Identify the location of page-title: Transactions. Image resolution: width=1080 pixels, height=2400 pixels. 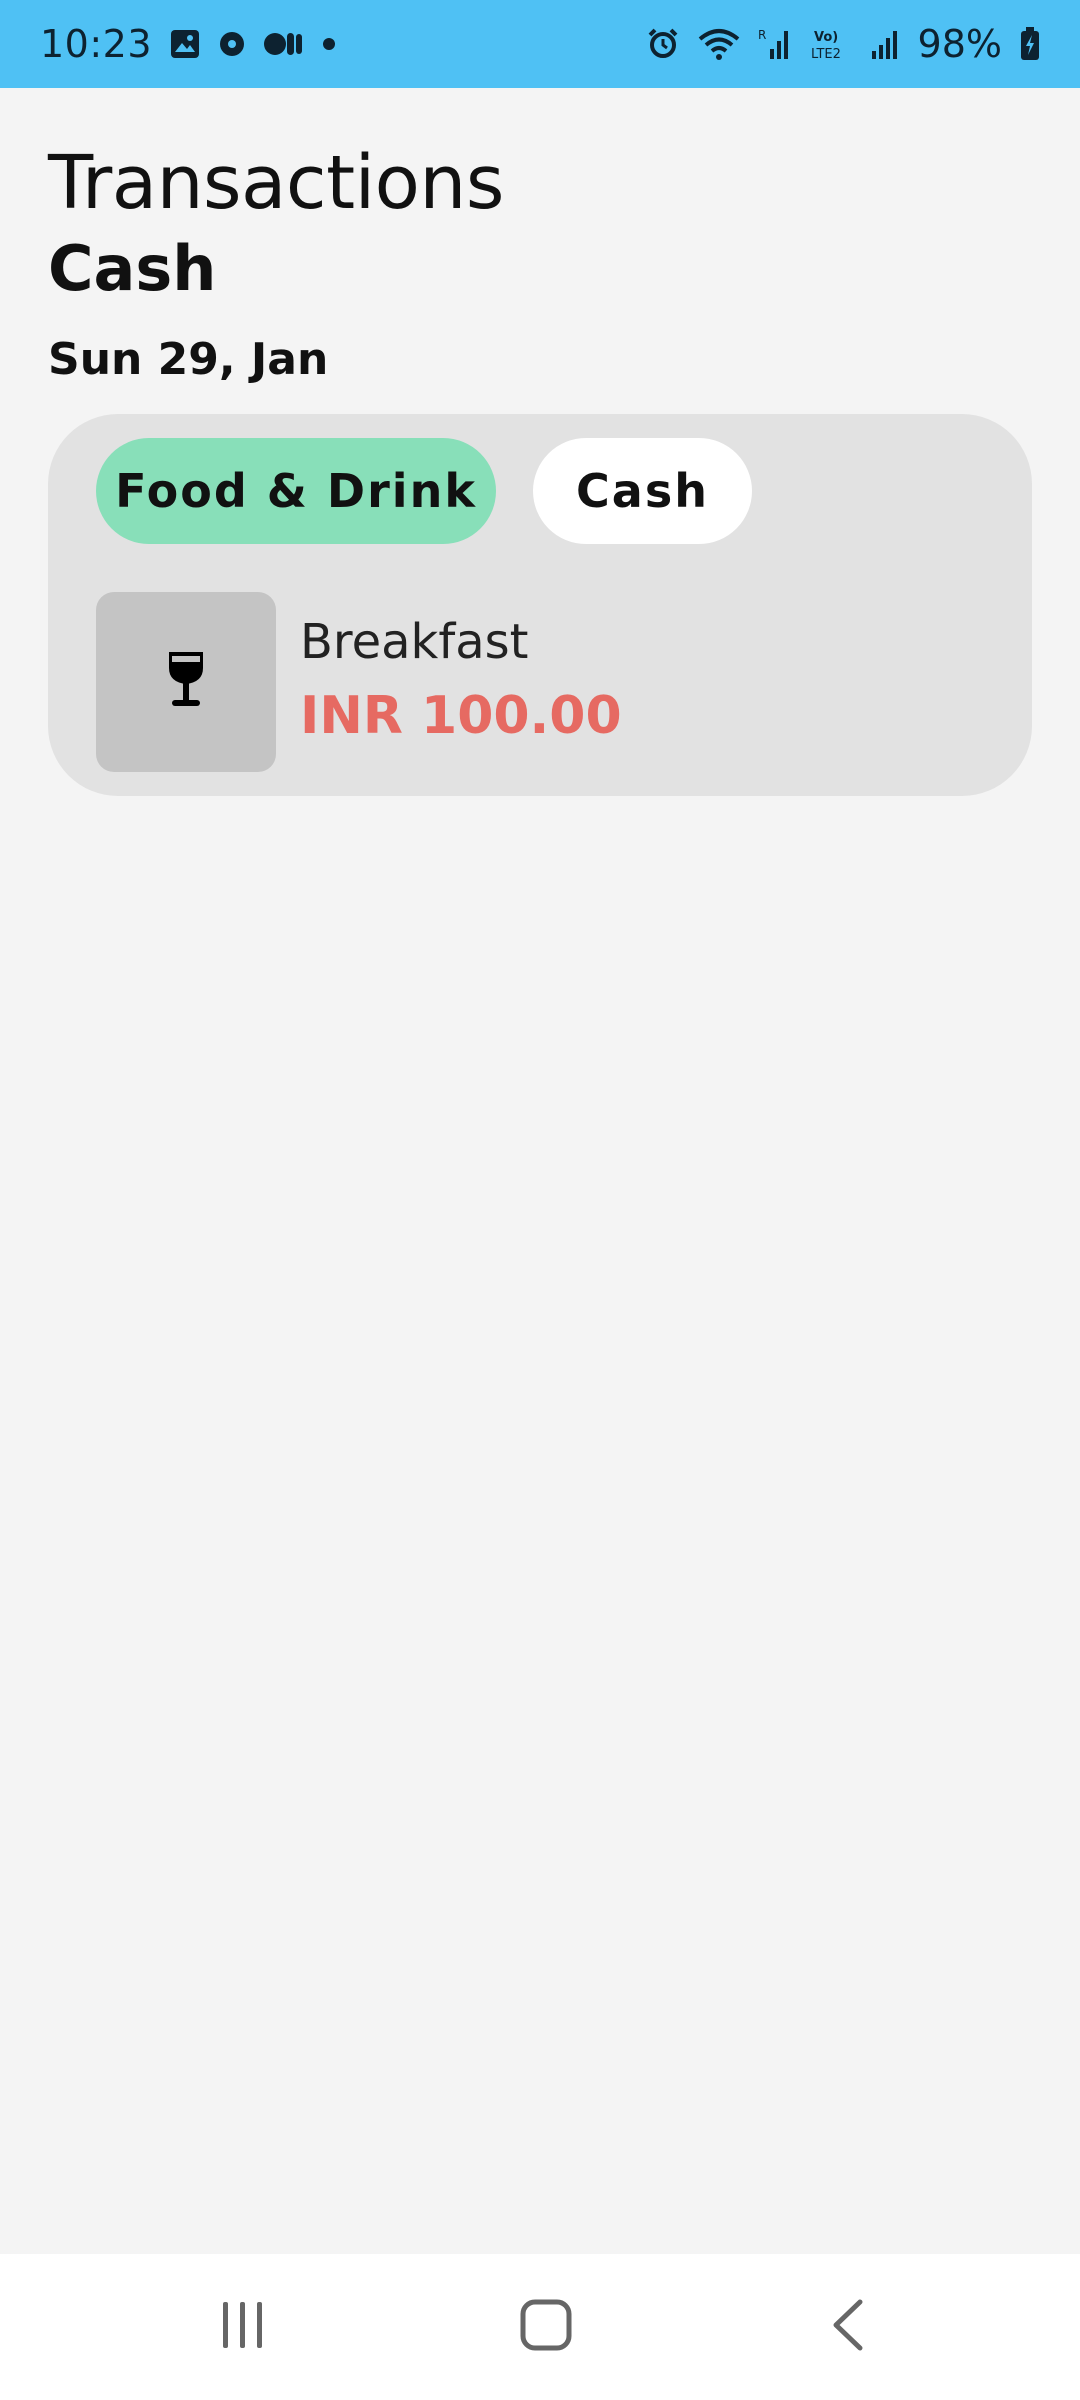
(276, 183).